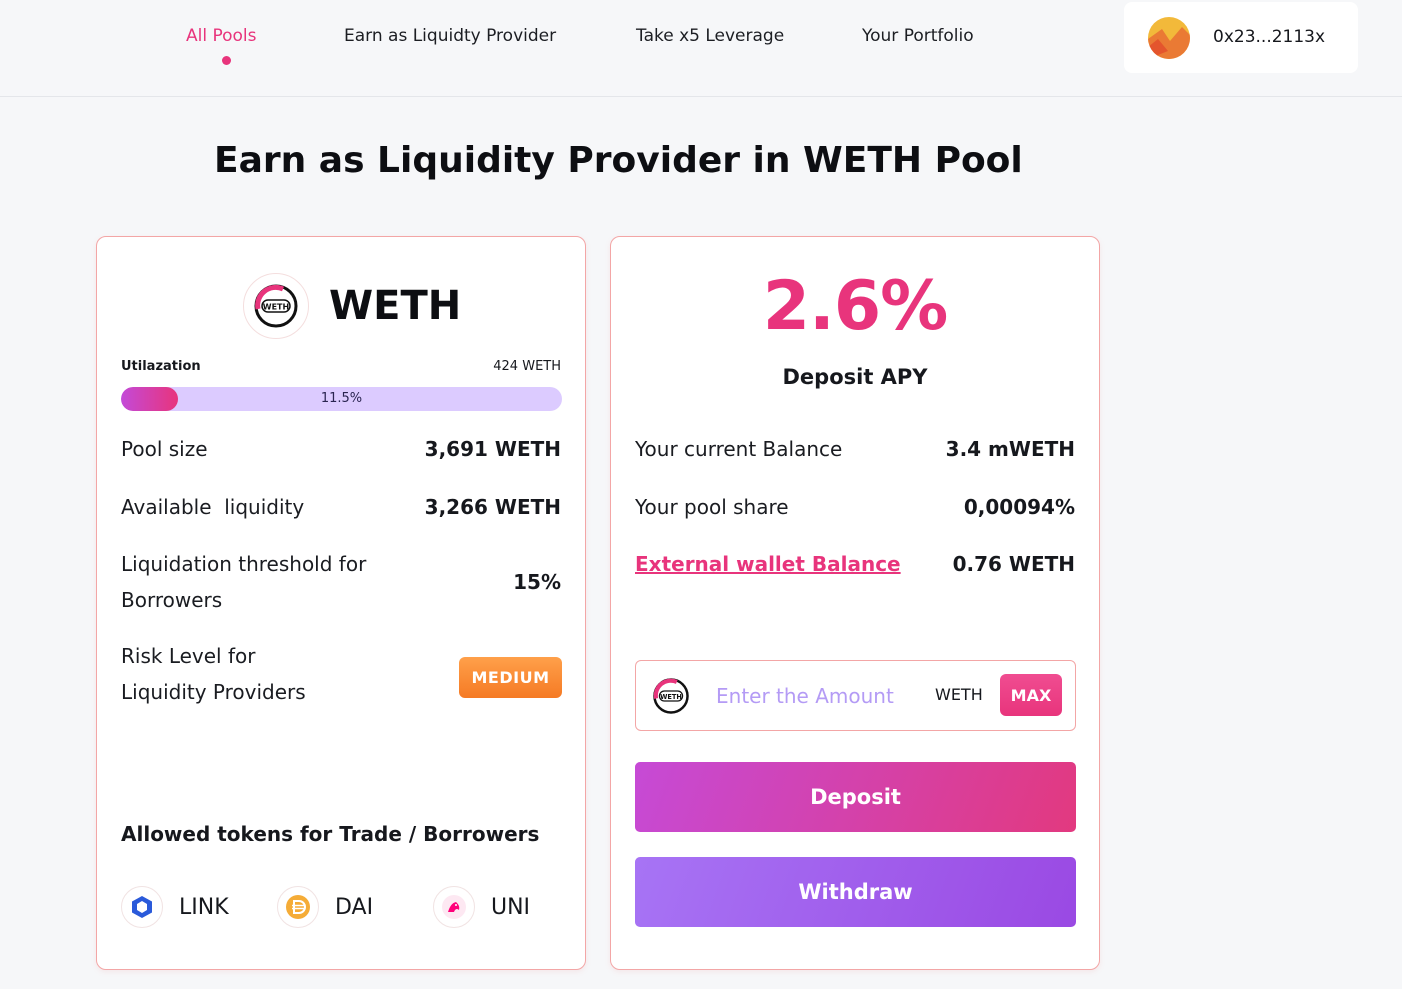 This screenshot has height=989, width=1402. What do you see at coordinates (161, 366) in the screenshot?
I see `utilization-label: Utilazation` at bounding box center [161, 366].